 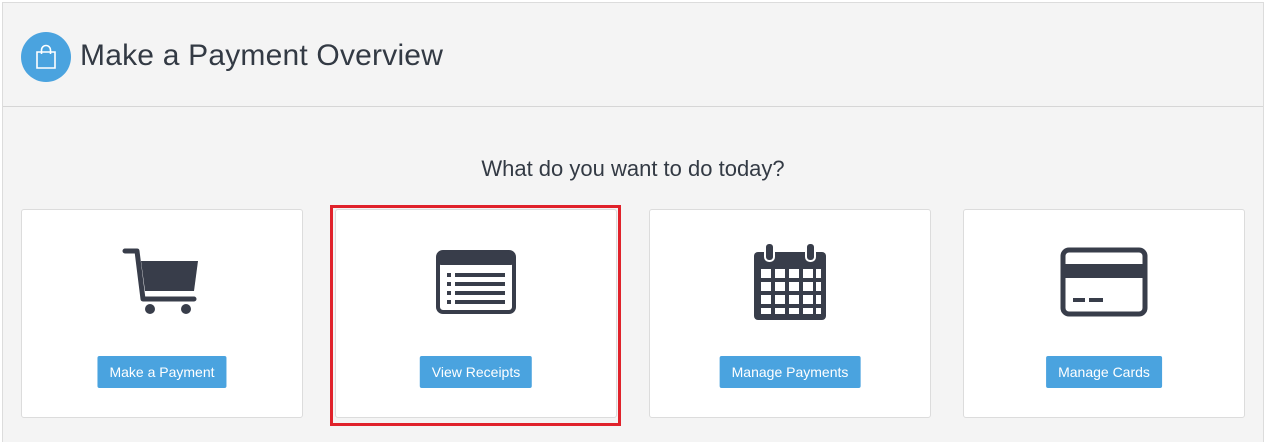 What do you see at coordinates (790, 282) in the screenshot?
I see `calendar-icon` at bounding box center [790, 282].